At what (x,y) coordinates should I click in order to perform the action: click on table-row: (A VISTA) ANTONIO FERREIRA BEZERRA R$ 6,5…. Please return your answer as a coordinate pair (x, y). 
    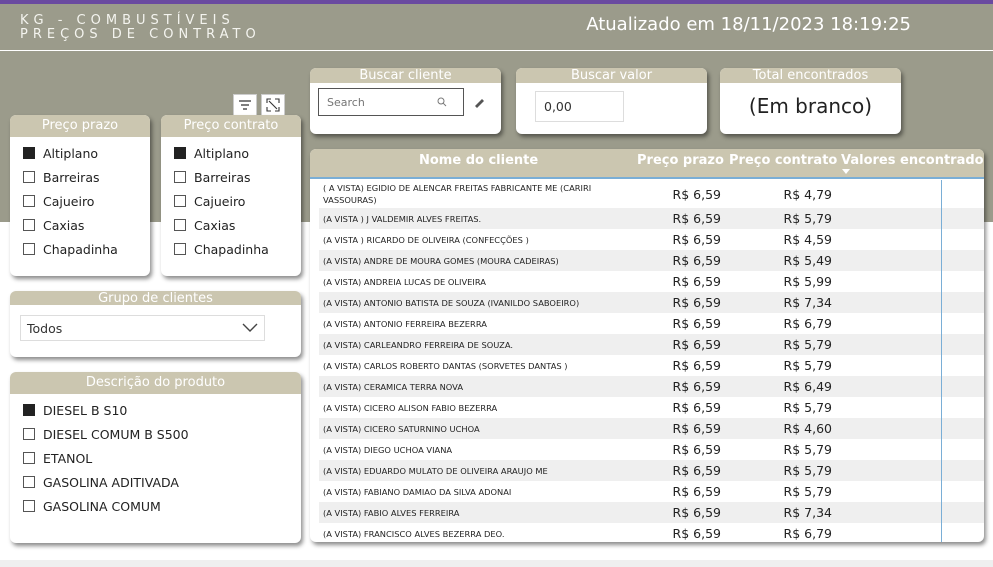
    Looking at the image, I should click on (651, 323).